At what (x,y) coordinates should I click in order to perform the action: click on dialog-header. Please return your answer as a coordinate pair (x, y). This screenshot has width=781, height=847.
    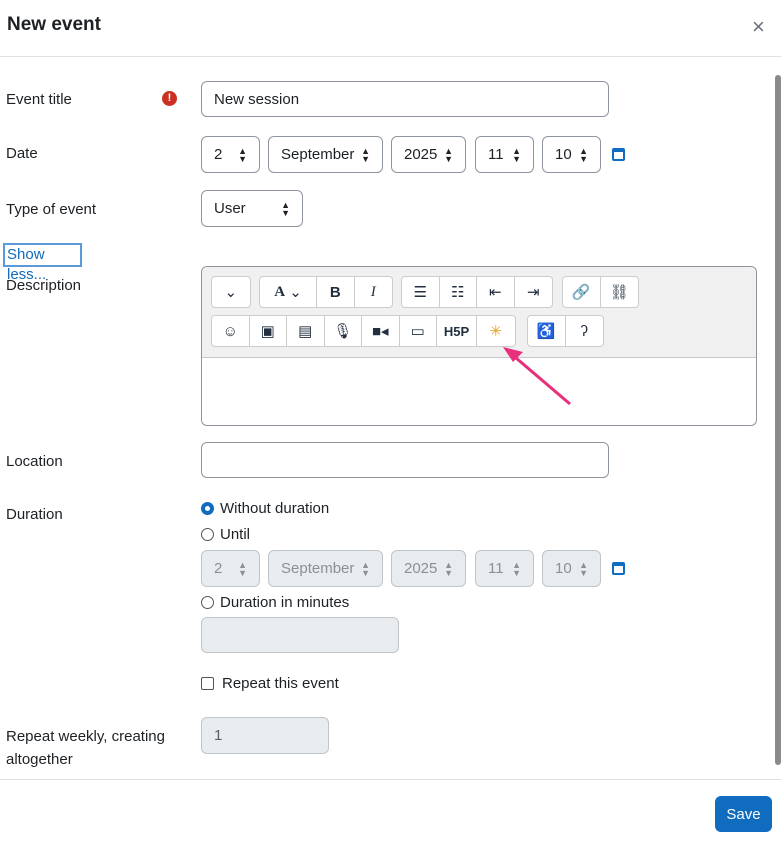
    Looking at the image, I should click on (390, 28).